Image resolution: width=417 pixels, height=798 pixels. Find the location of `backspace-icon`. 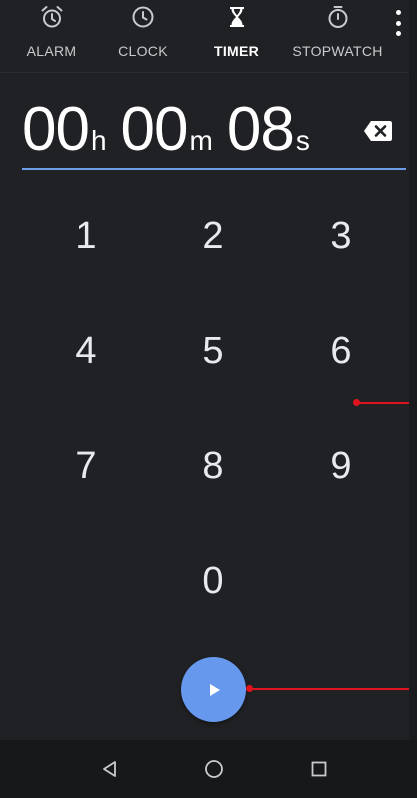

backspace-icon is located at coordinates (378, 131).